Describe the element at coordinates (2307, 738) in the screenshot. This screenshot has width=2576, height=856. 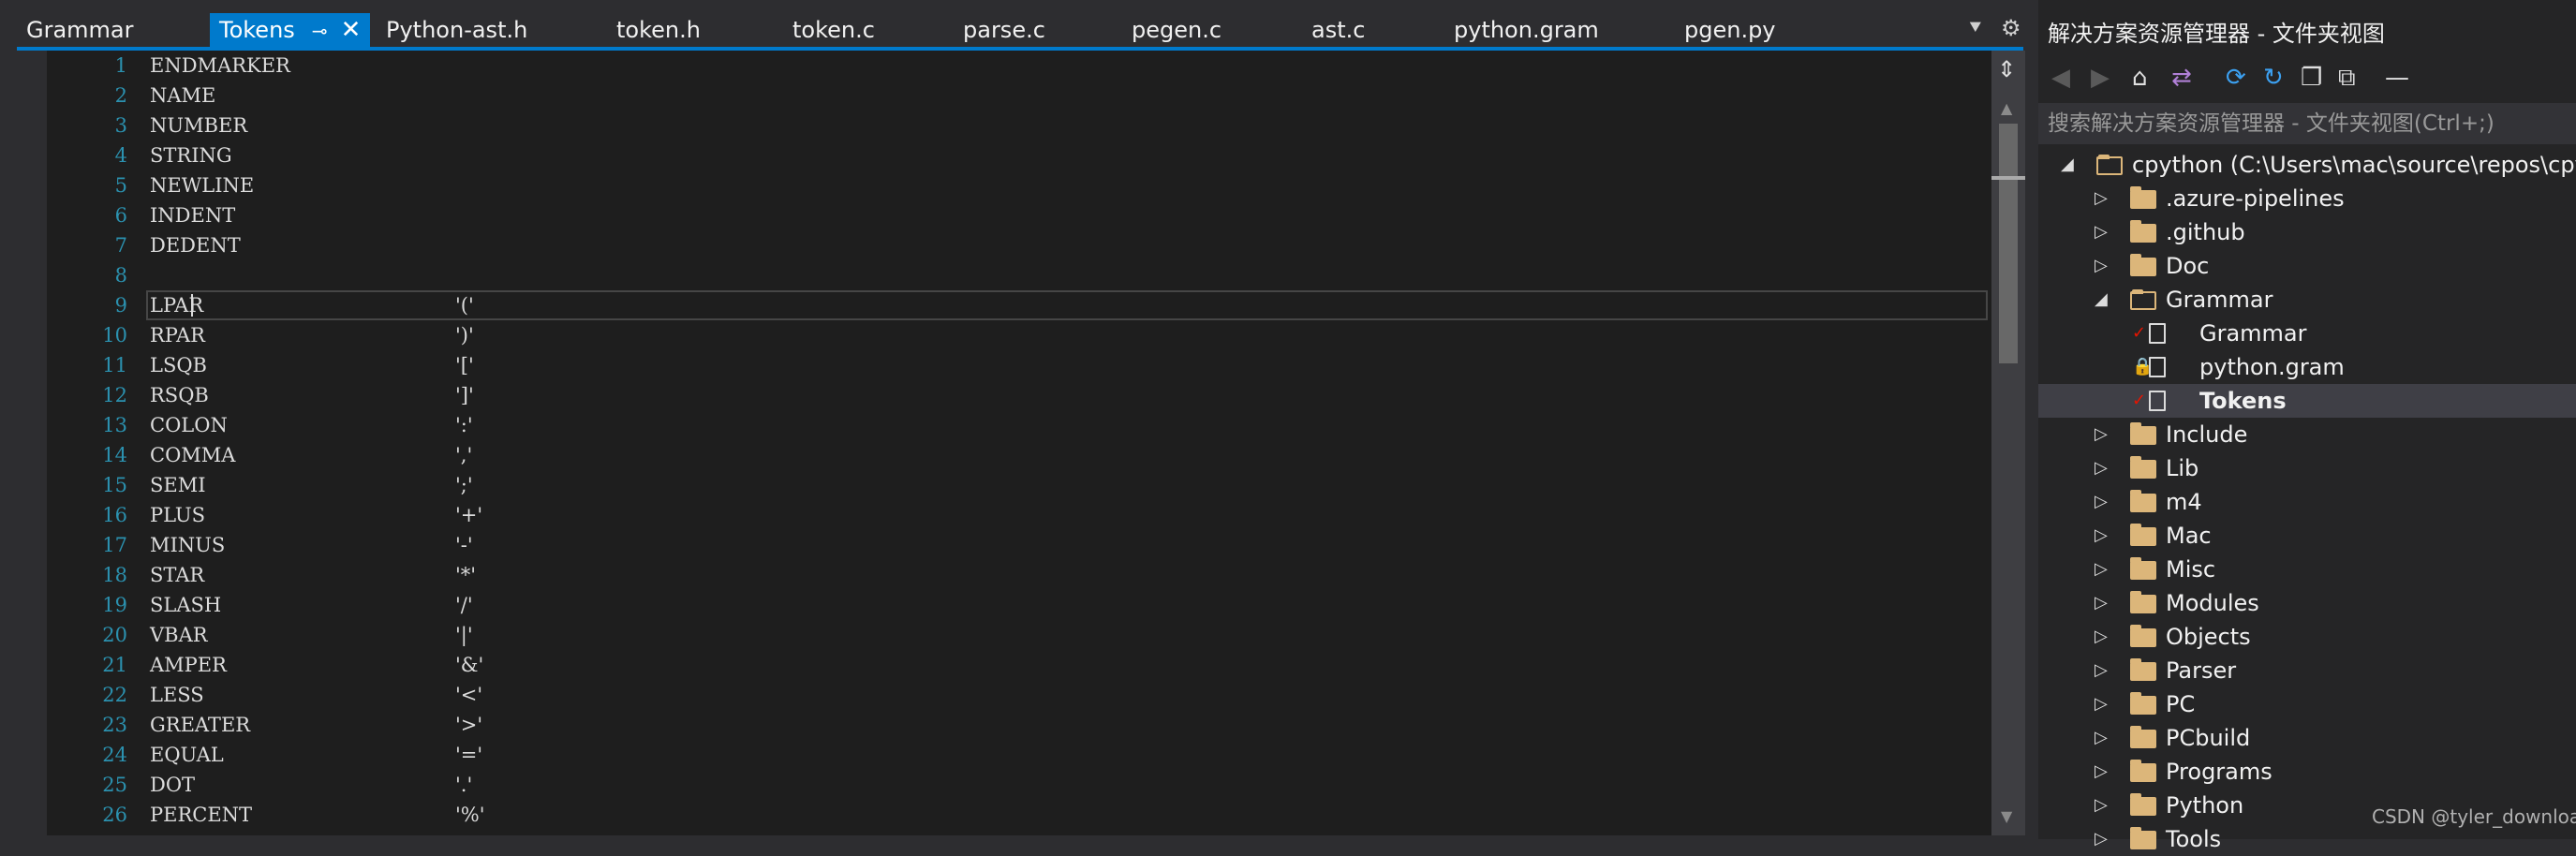
I see `tree-folder: ▷ PCbuild` at that location.